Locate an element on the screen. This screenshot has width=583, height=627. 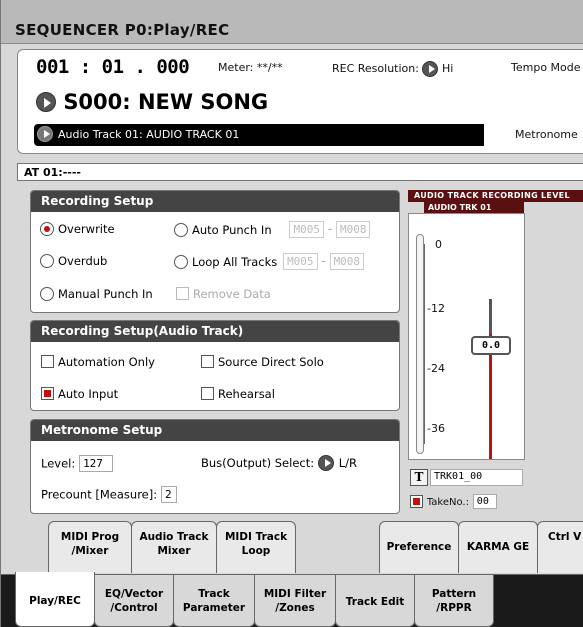
song-select-arrow-icon is located at coordinates (46, 102).